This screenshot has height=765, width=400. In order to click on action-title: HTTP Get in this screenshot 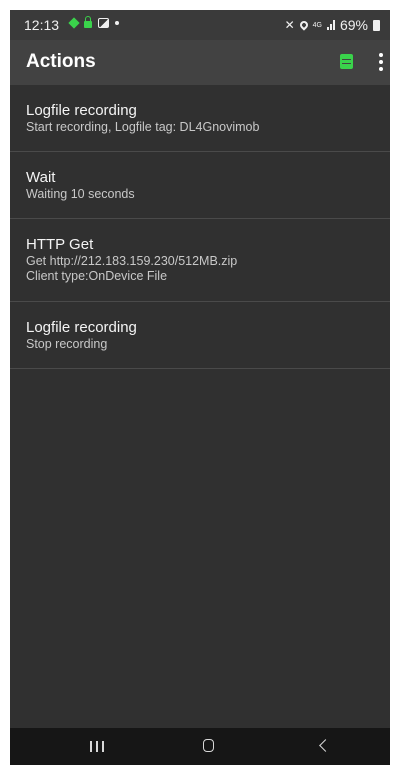, I will do `click(60, 244)`.